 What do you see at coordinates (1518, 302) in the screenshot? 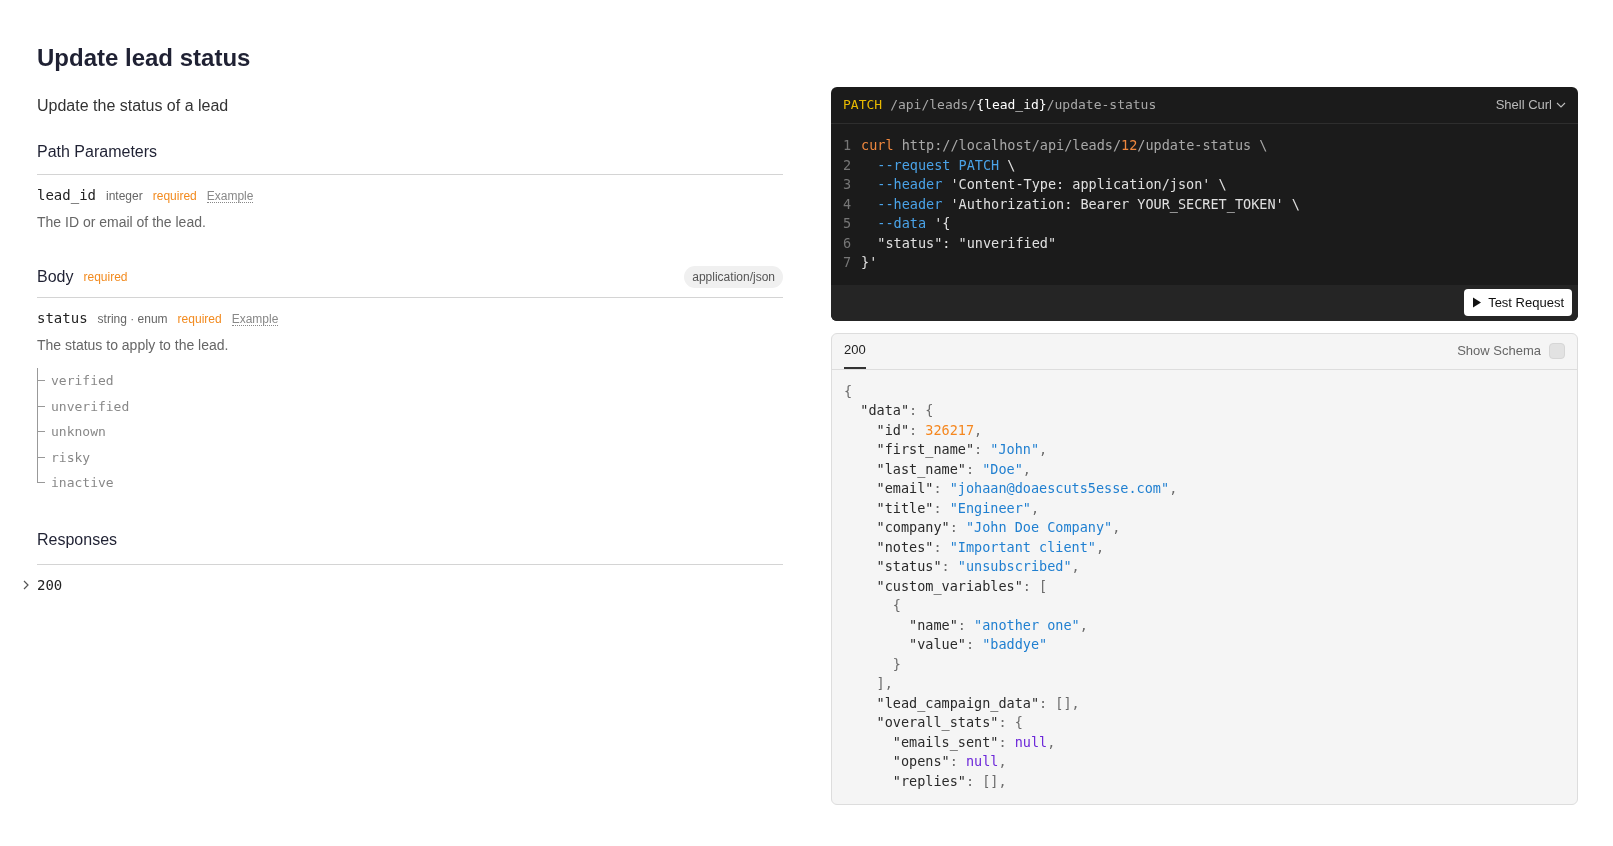
I see `test-request-button: Test Request` at bounding box center [1518, 302].